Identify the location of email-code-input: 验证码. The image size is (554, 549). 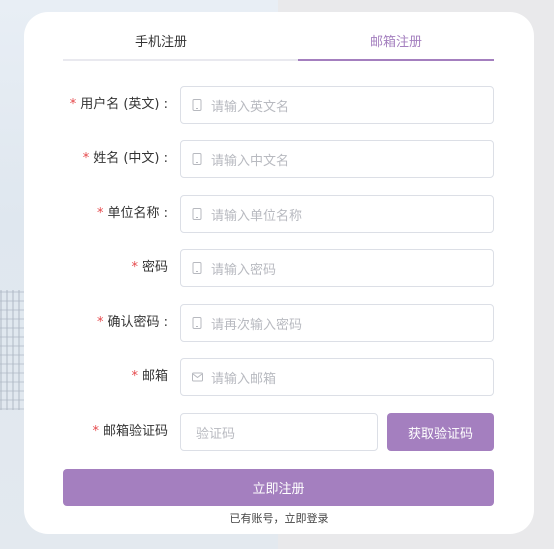
(279, 432).